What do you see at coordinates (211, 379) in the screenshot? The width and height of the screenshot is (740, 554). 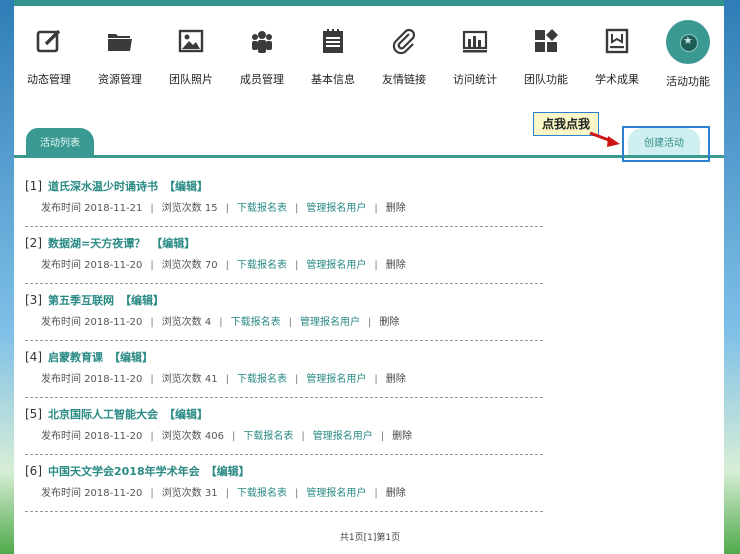 I see `views-count: 41` at bounding box center [211, 379].